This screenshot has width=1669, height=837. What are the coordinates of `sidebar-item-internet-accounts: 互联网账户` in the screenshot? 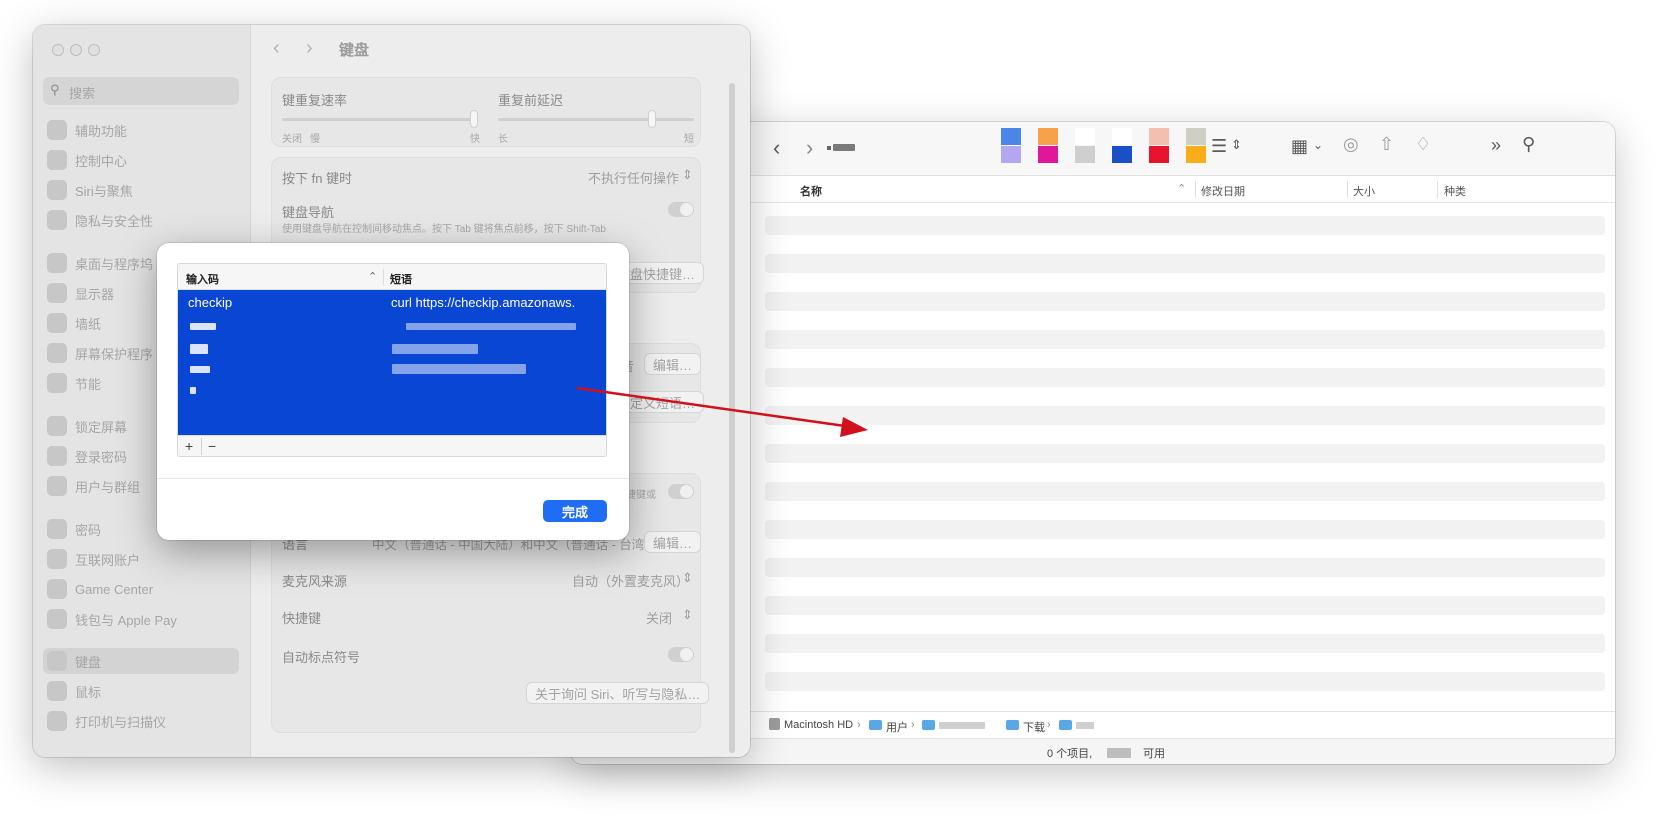 It's located at (147, 559).